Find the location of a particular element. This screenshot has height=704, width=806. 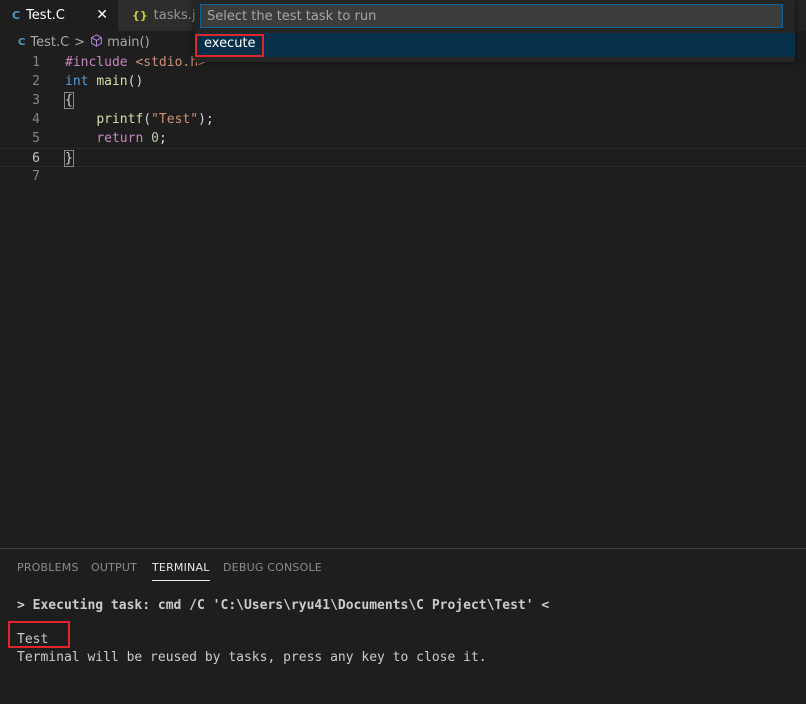

json-file-icon: {} is located at coordinates (140, 15).